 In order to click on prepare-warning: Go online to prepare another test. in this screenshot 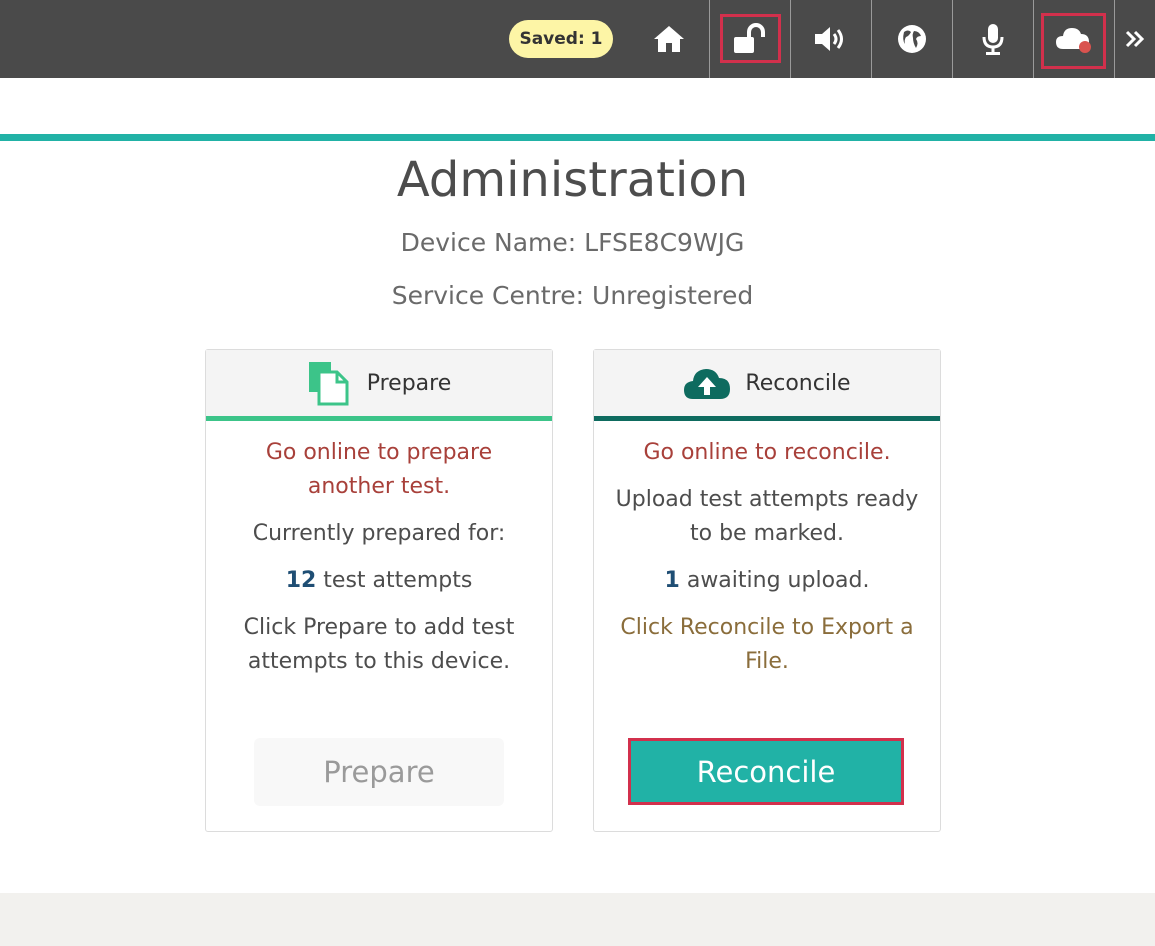, I will do `click(379, 469)`.